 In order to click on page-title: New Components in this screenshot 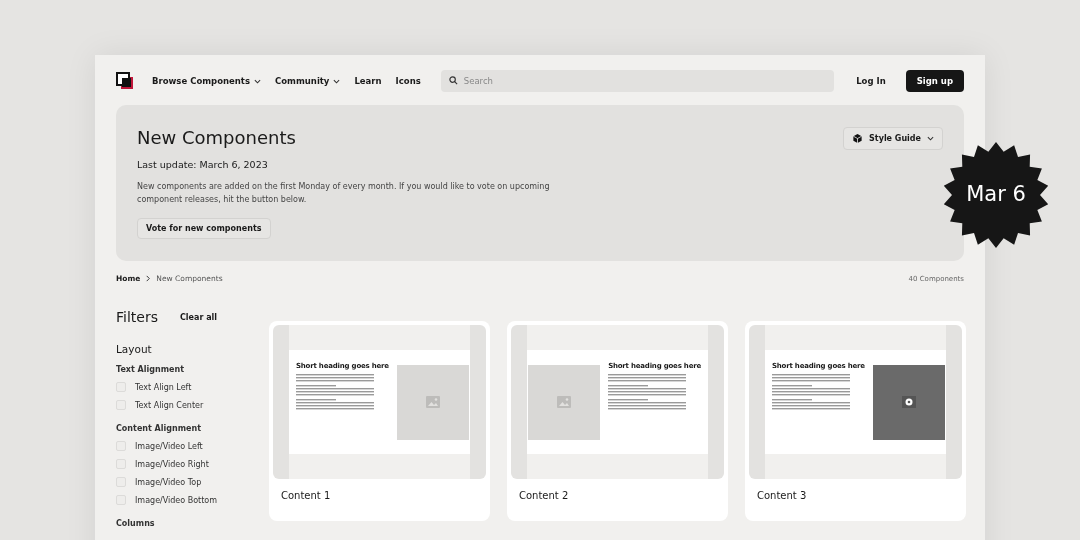, I will do `click(216, 137)`.